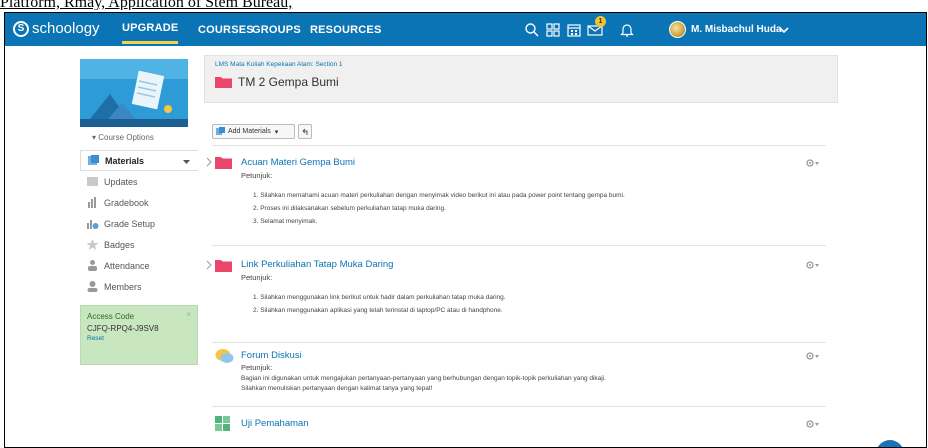 The image size is (928, 448). What do you see at coordinates (92, 244) in the screenshot?
I see `badges-icon` at bounding box center [92, 244].